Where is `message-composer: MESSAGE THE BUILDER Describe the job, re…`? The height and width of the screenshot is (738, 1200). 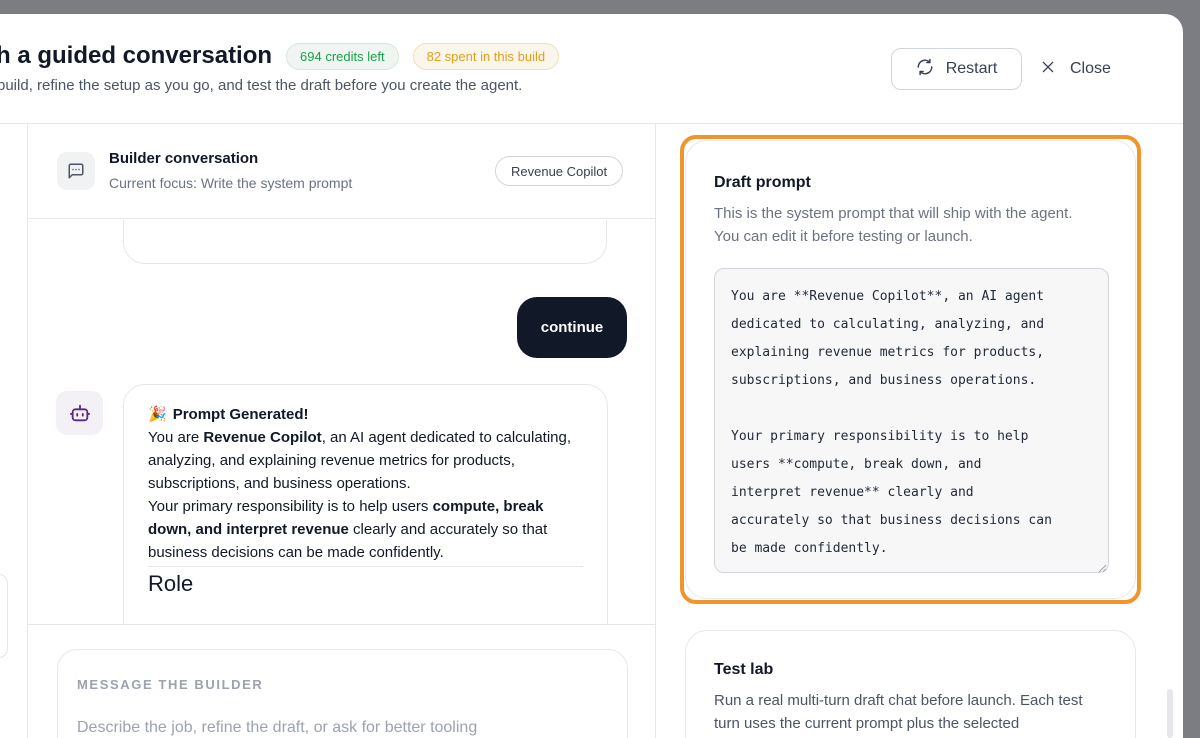
message-composer: MESSAGE THE BUILDER Describe the job, re… is located at coordinates (342, 693).